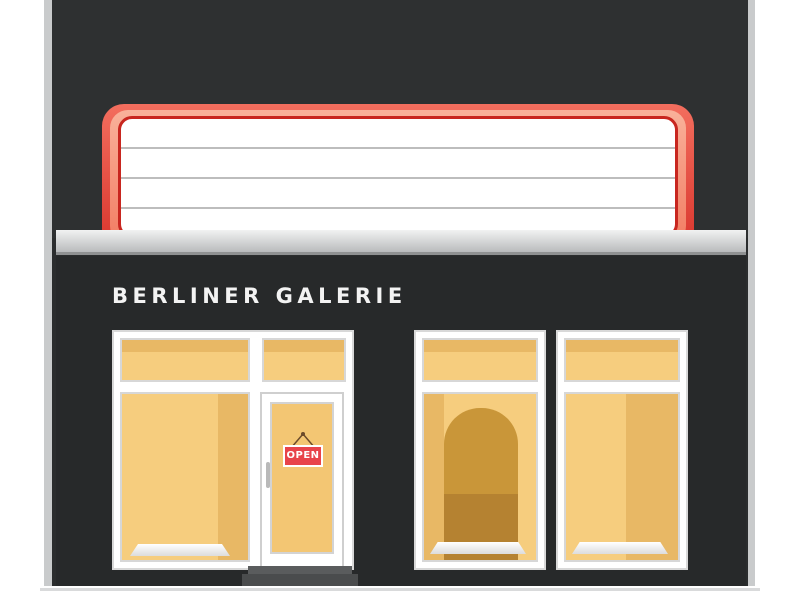  What do you see at coordinates (622, 477) in the screenshot?
I see `right-display-window` at bounding box center [622, 477].